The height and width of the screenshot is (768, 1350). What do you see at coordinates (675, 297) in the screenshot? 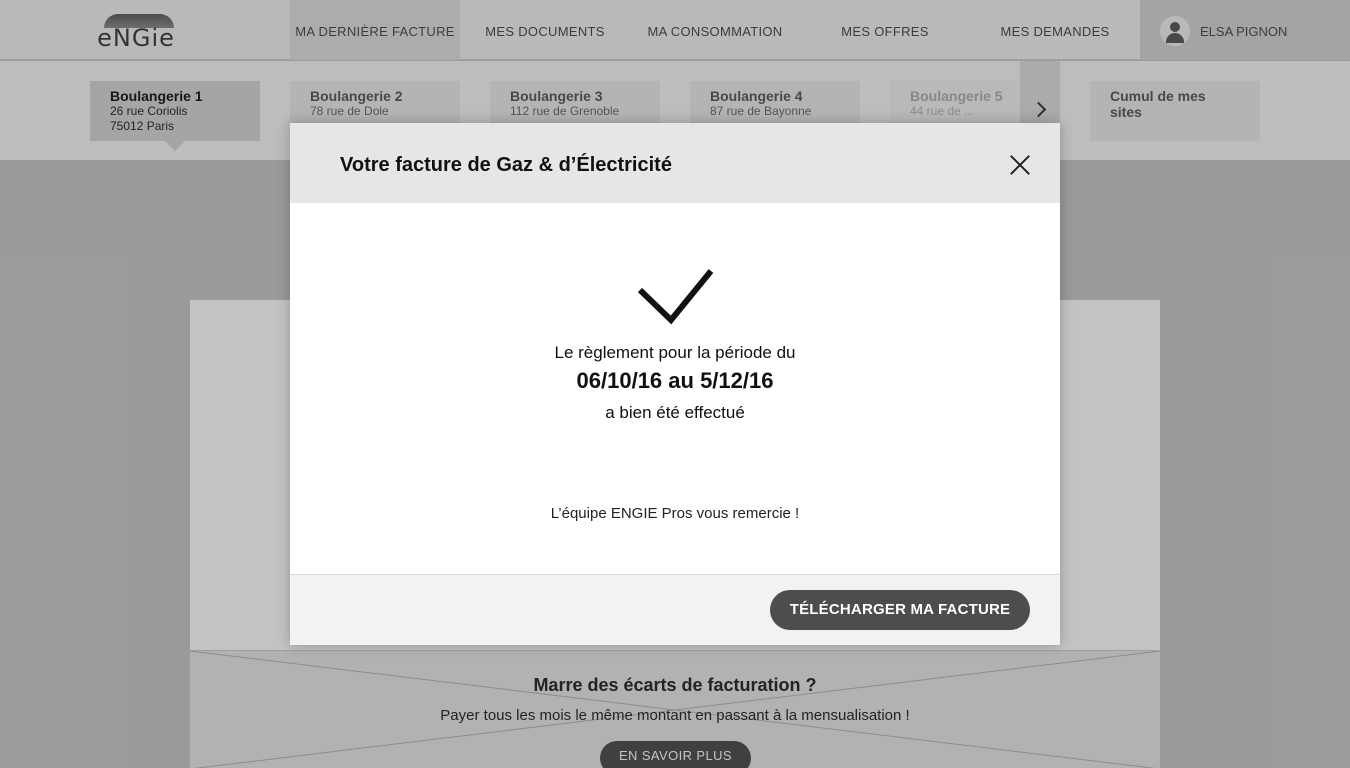
I see `check-icon` at bounding box center [675, 297].